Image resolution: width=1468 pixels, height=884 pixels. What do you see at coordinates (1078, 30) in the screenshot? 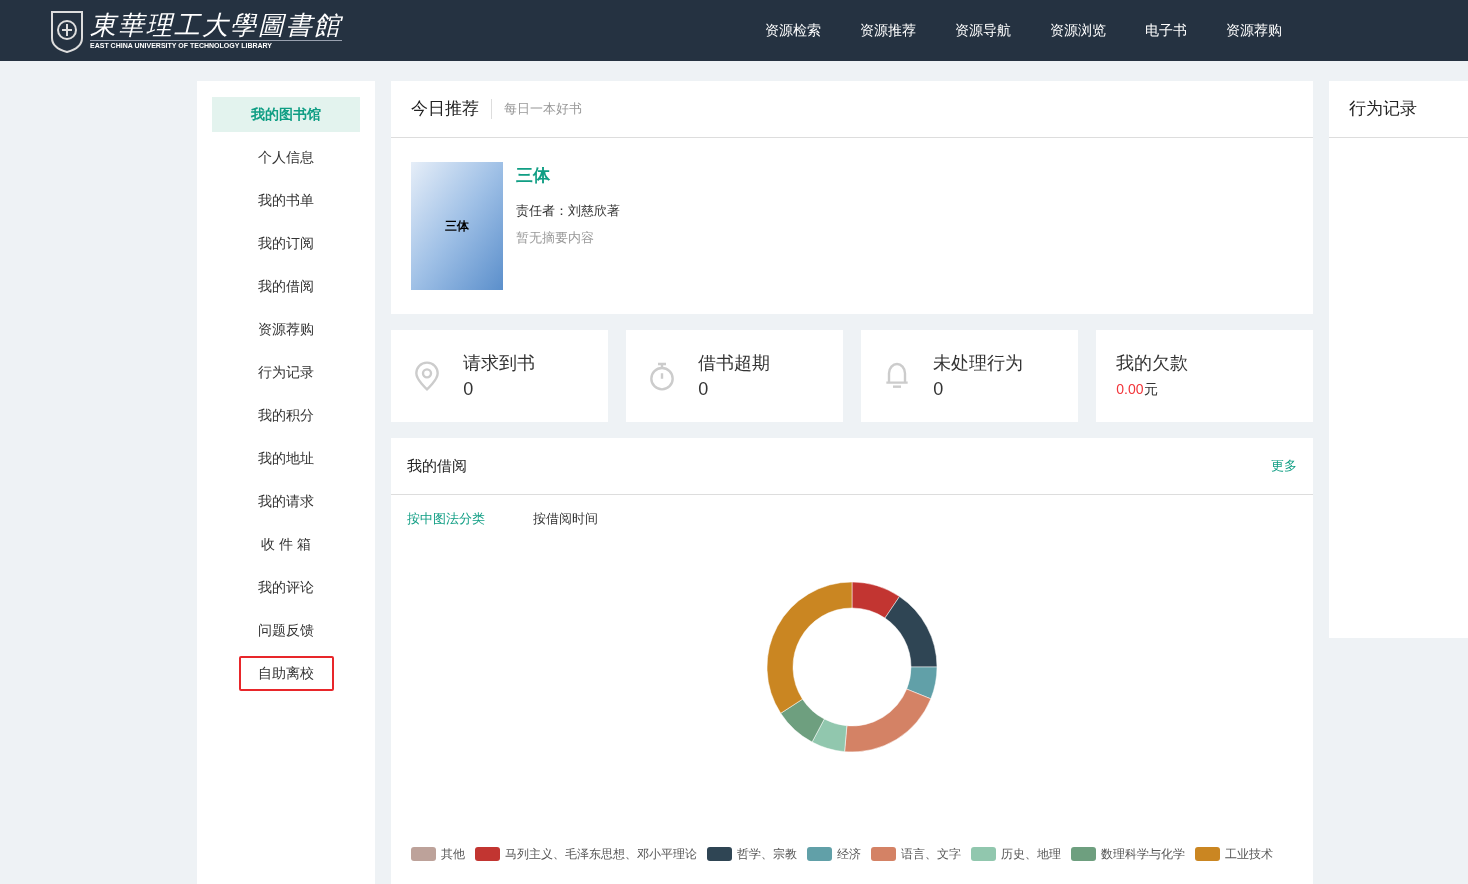
I see `nav-link: 资源浏览` at bounding box center [1078, 30].